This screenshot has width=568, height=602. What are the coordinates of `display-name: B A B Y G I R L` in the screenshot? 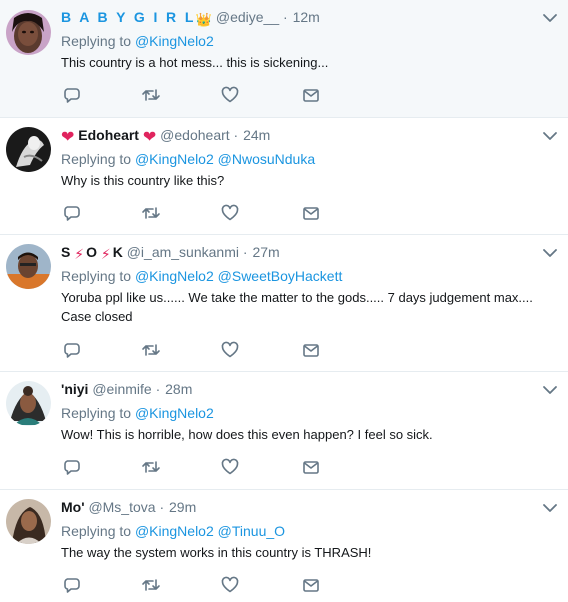 It's located at (128, 17).